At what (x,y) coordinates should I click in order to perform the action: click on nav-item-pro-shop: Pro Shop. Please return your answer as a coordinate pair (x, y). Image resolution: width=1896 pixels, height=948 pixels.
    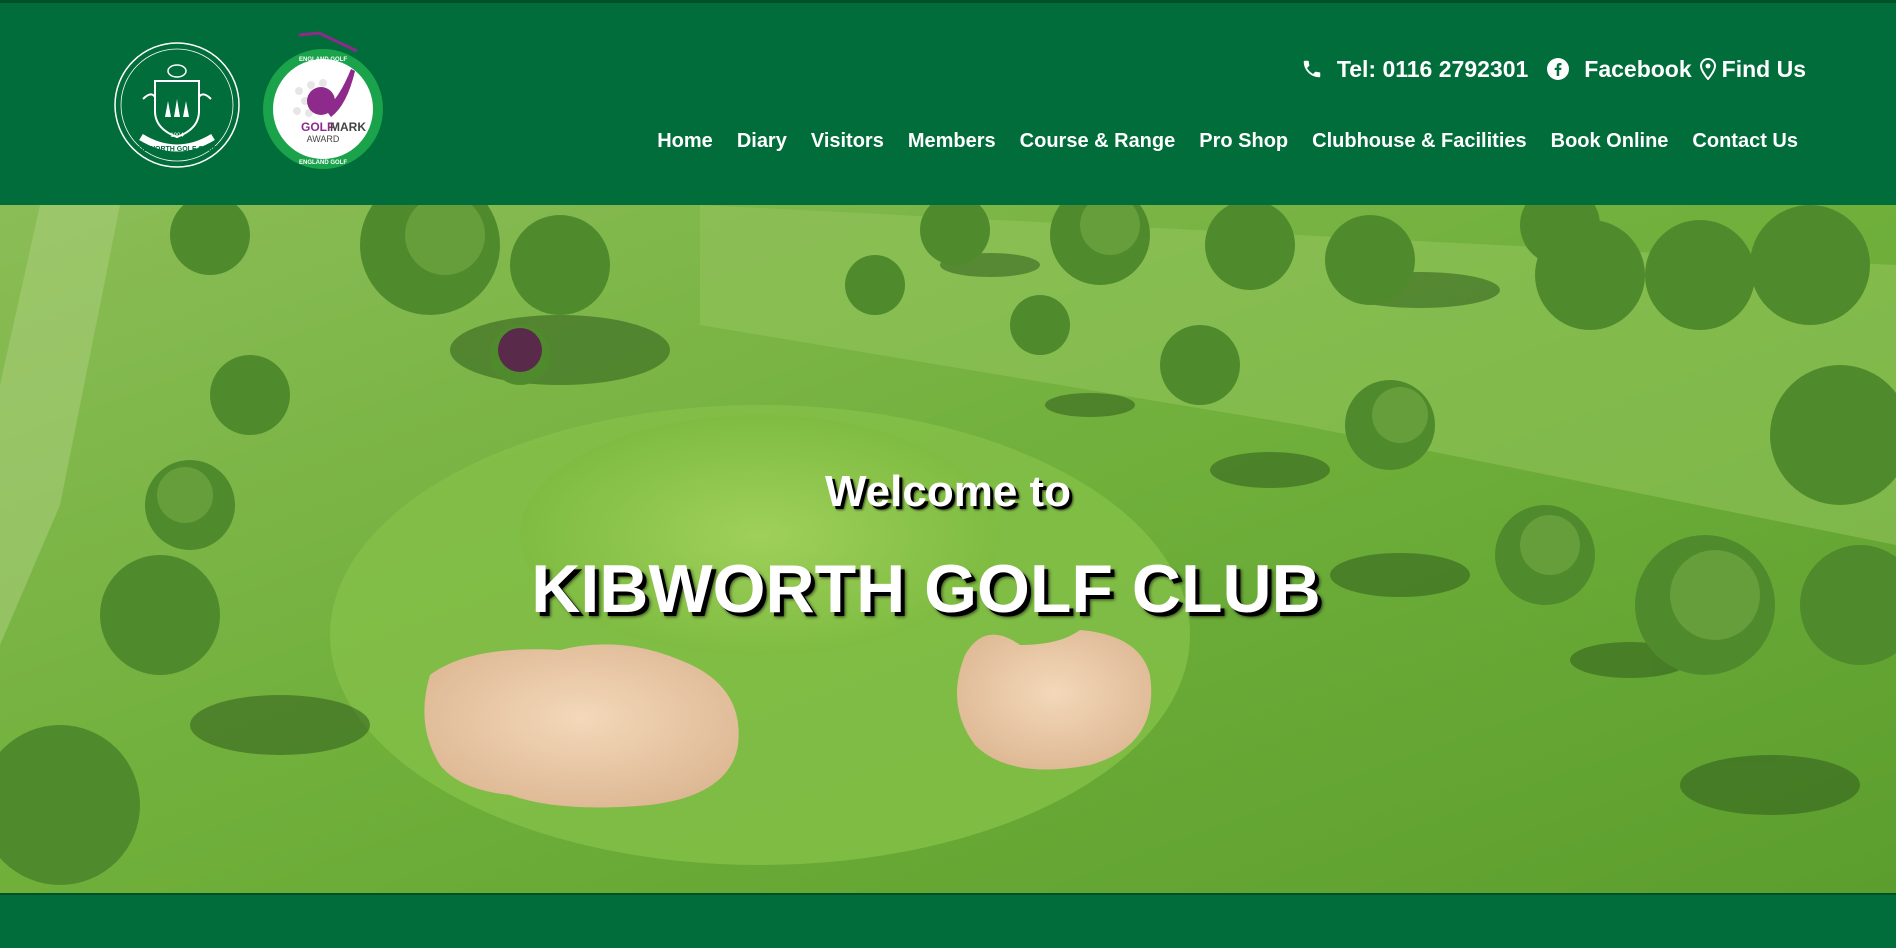
    Looking at the image, I should click on (1243, 141).